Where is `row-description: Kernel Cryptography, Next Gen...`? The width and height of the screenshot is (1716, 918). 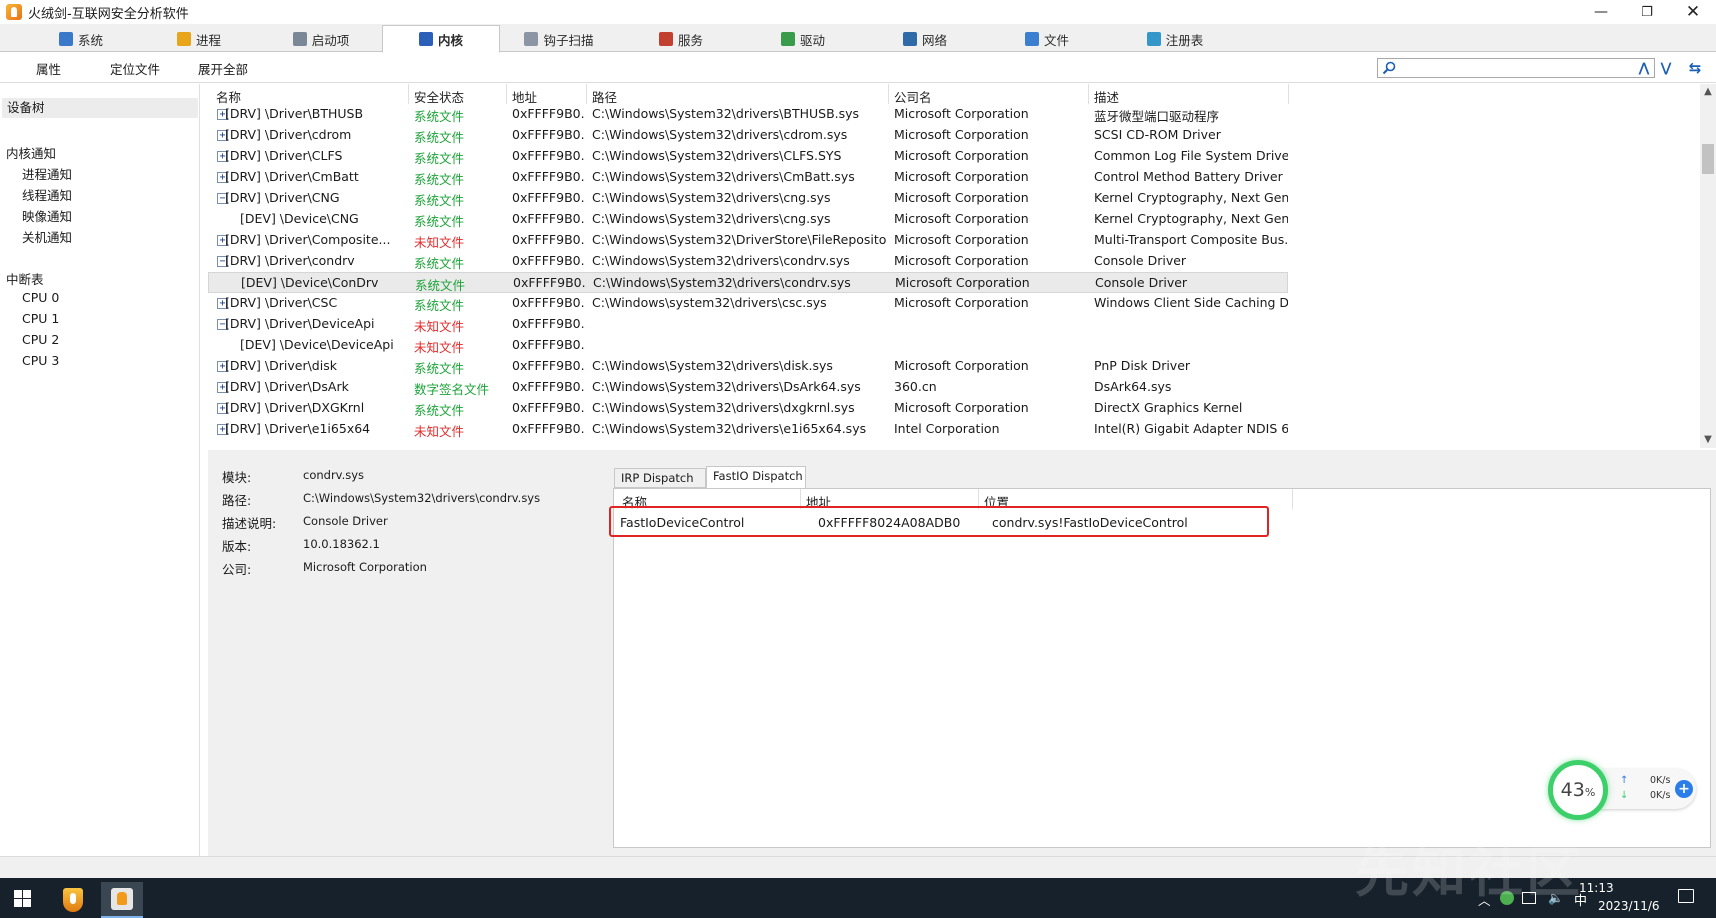
row-description: Kernel Cryptography, Next Gen... is located at coordinates (1191, 218).